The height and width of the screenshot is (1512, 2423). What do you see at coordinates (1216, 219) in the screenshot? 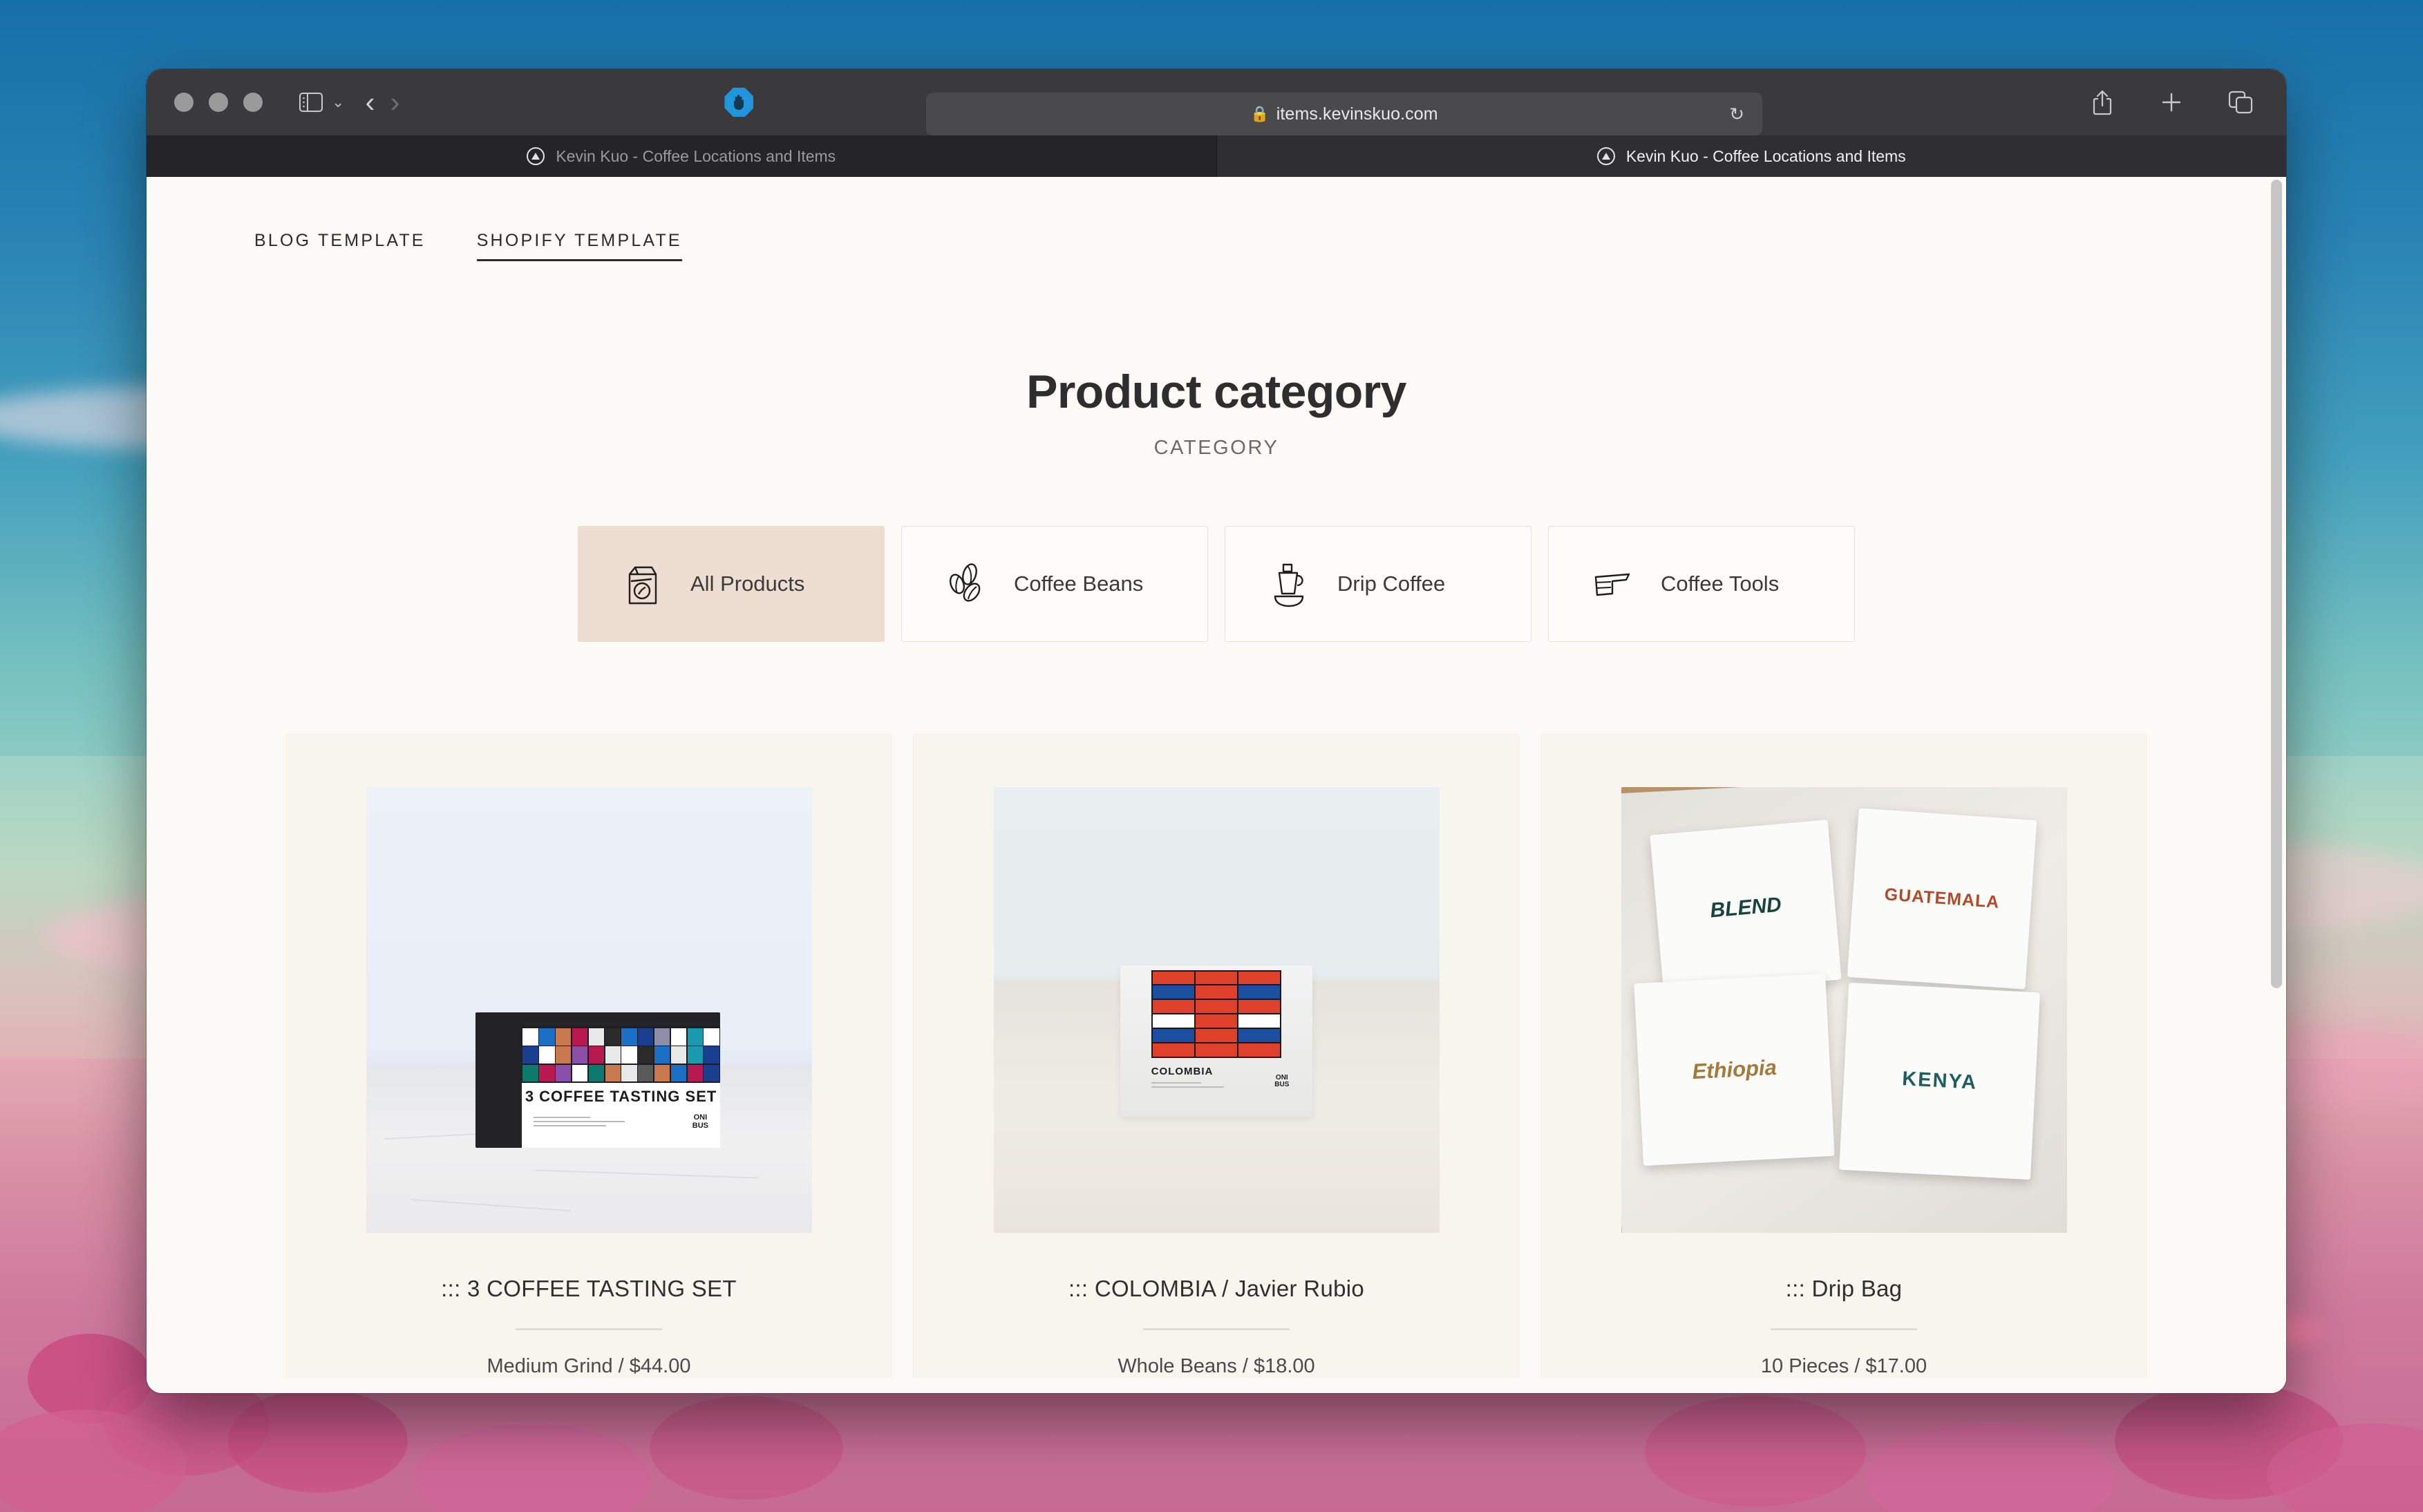
I see `site-navigation: BLOG TEMPLATE SHOPIFY TEMPLATE` at bounding box center [1216, 219].